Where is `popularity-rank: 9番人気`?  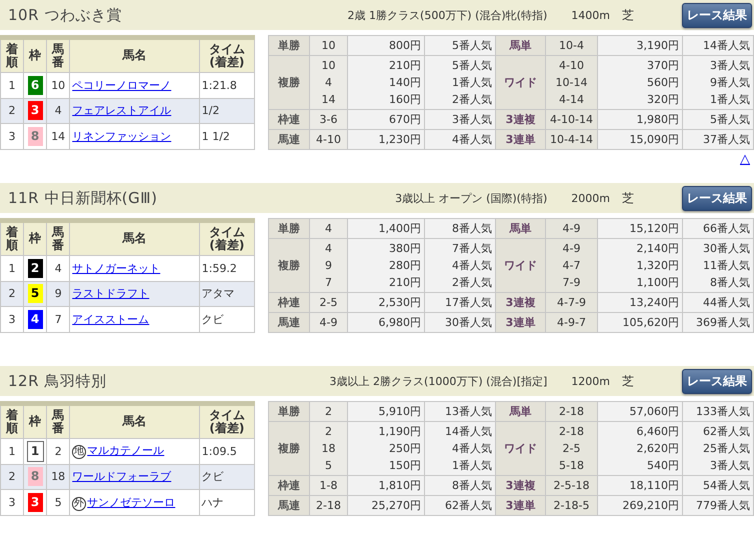
popularity-rank: 9番人気 is located at coordinates (729, 83).